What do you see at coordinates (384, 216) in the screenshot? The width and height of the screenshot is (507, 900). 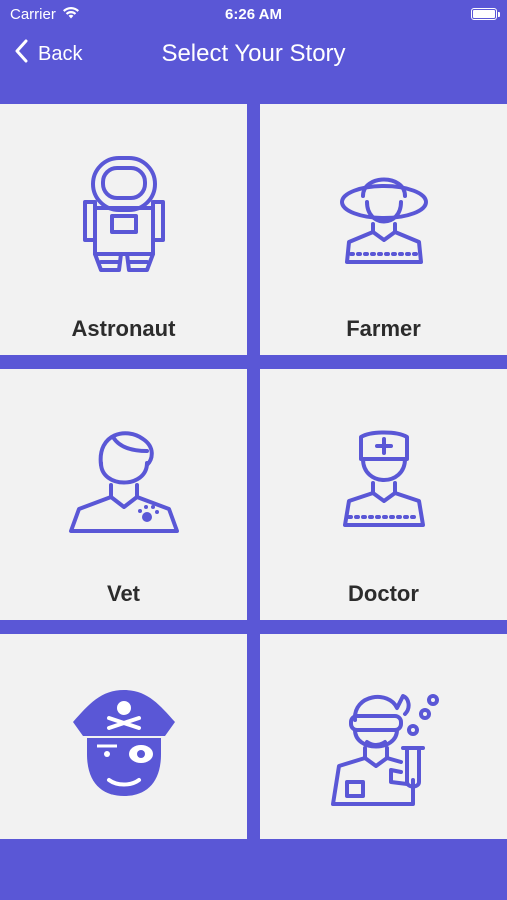 I see `farmer-icon` at bounding box center [384, 216].